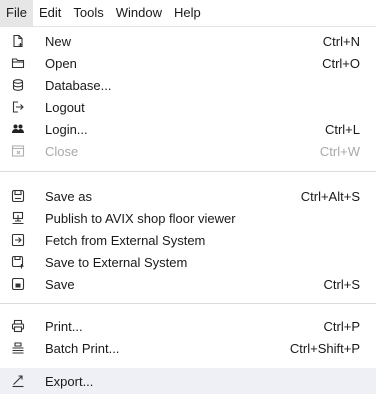 Image resolution: width=376 pixels, height=399 pixels. I want to click on menu-item-label: Save, so click(60, 284).